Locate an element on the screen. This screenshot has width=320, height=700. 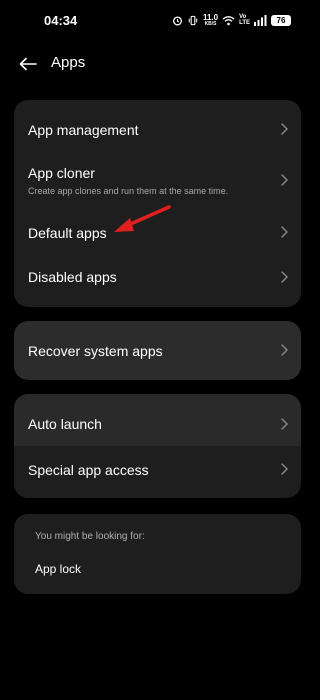
alarm-icon is located at coordinates (177, 20).